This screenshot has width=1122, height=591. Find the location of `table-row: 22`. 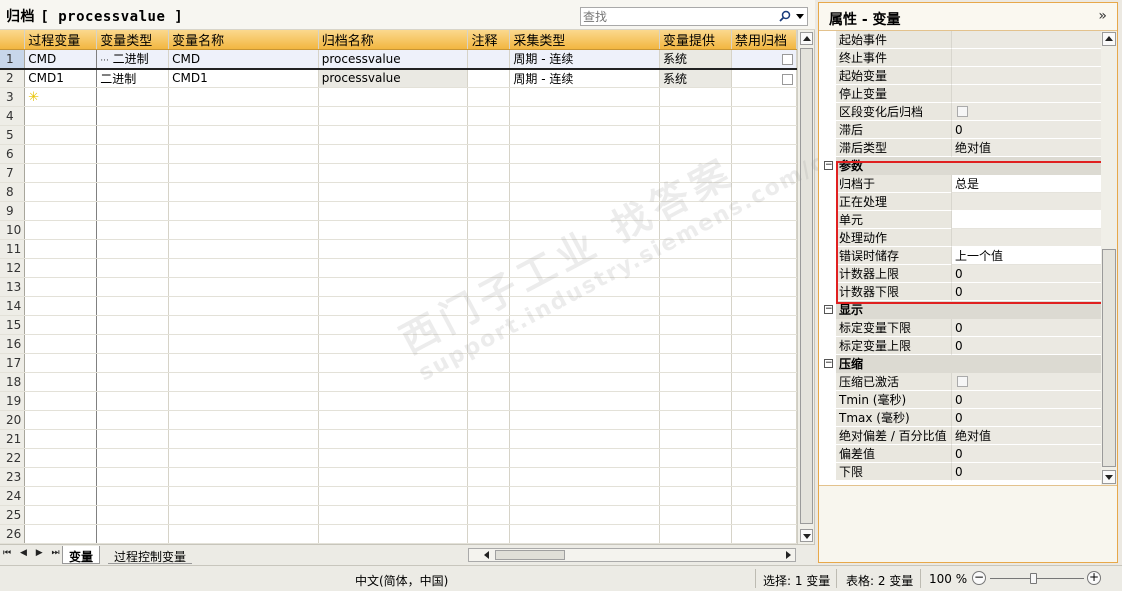

table-row: 22 is located at coordinates (398, 458).